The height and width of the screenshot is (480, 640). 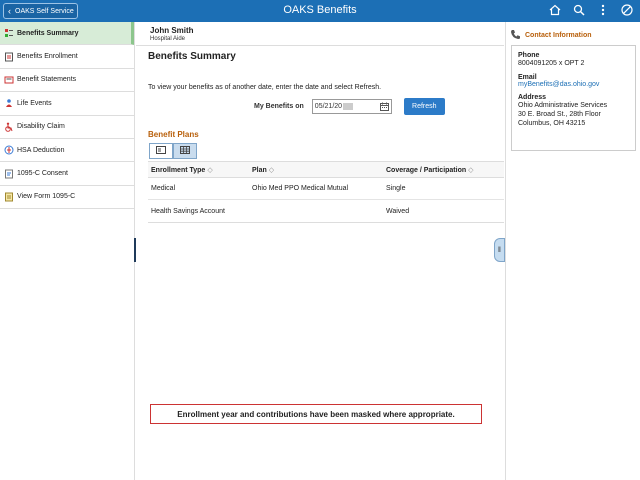 I want to click on view-toggle, so click(x=173, y=151).